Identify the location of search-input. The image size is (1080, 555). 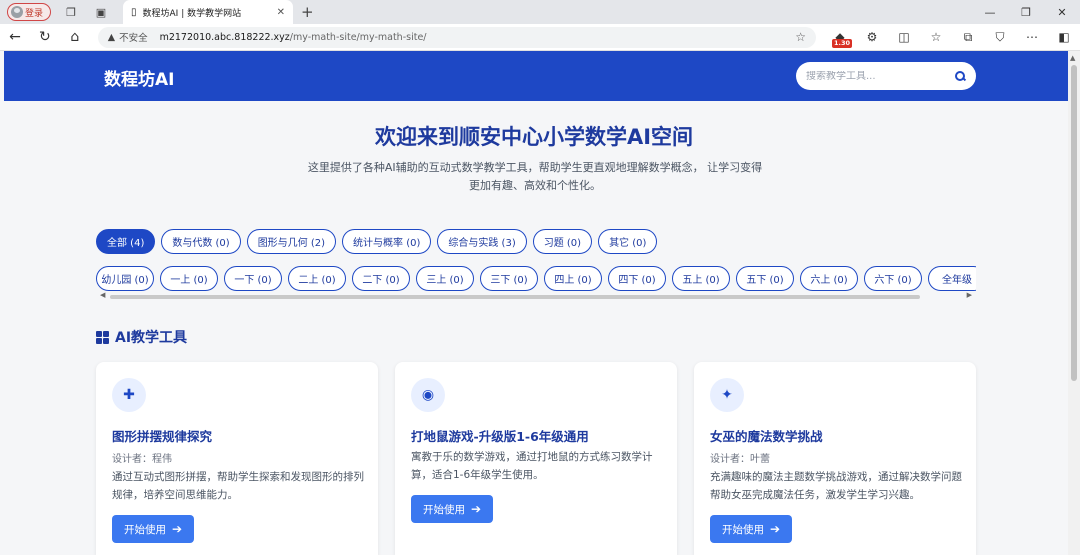
(880, 76).